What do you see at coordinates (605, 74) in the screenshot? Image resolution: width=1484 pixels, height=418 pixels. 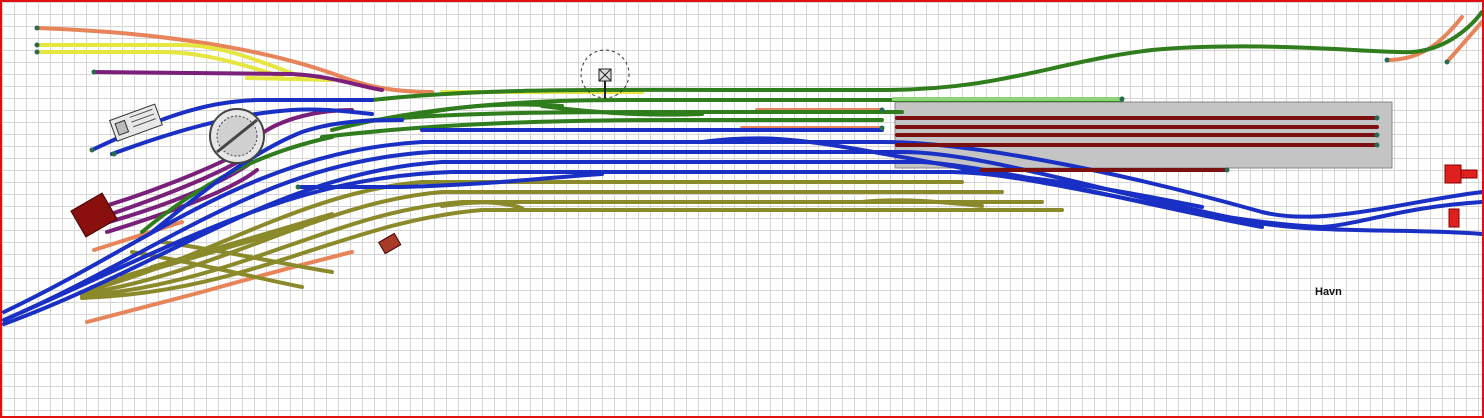 I see `water-tower-icon` at bounding box center [605, 74].